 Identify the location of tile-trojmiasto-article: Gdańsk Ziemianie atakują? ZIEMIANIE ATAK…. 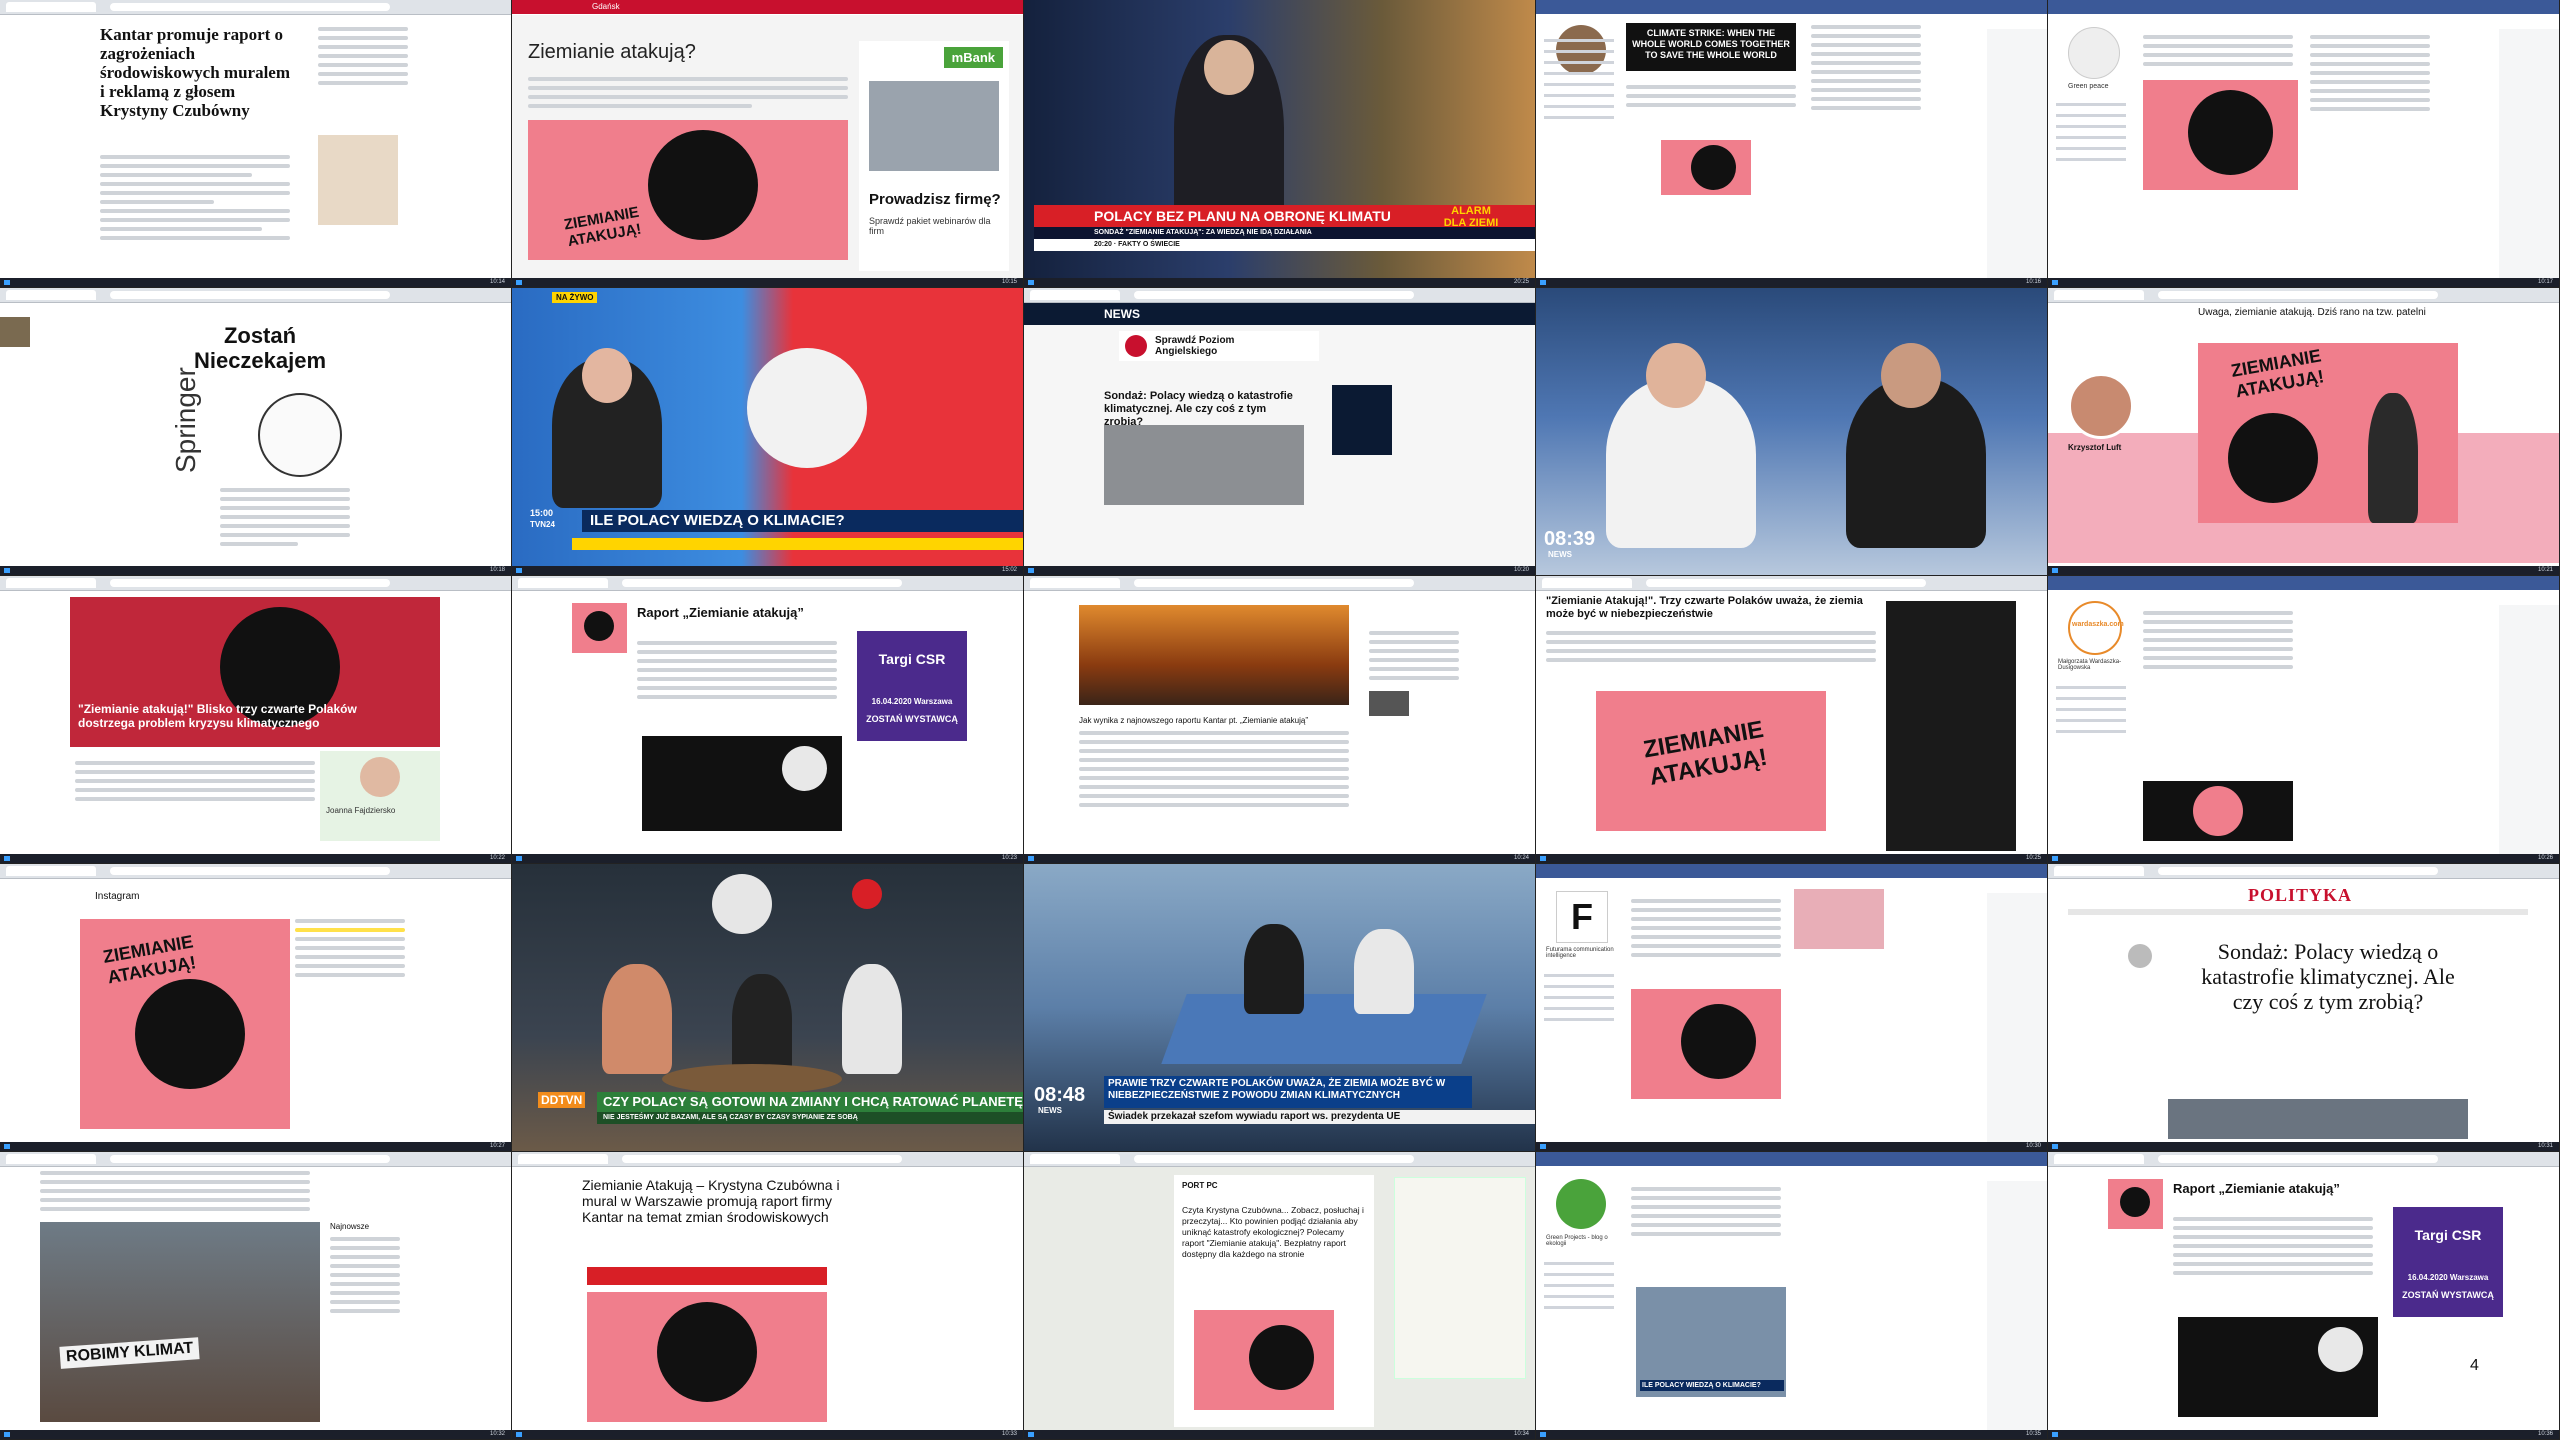
(768, 144).